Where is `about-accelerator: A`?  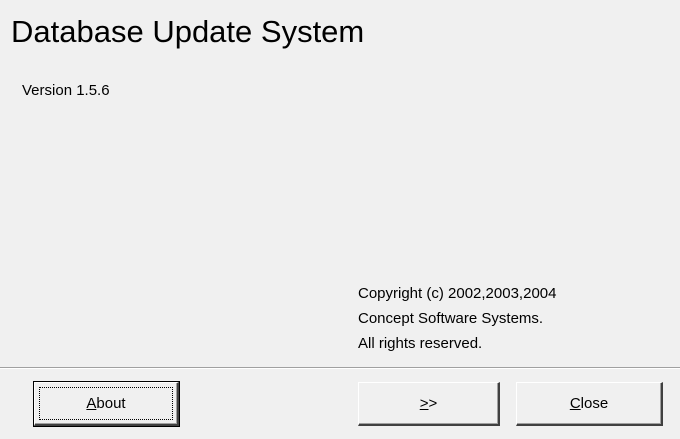 about-accelerator: A is located at coordinates (91, 403).